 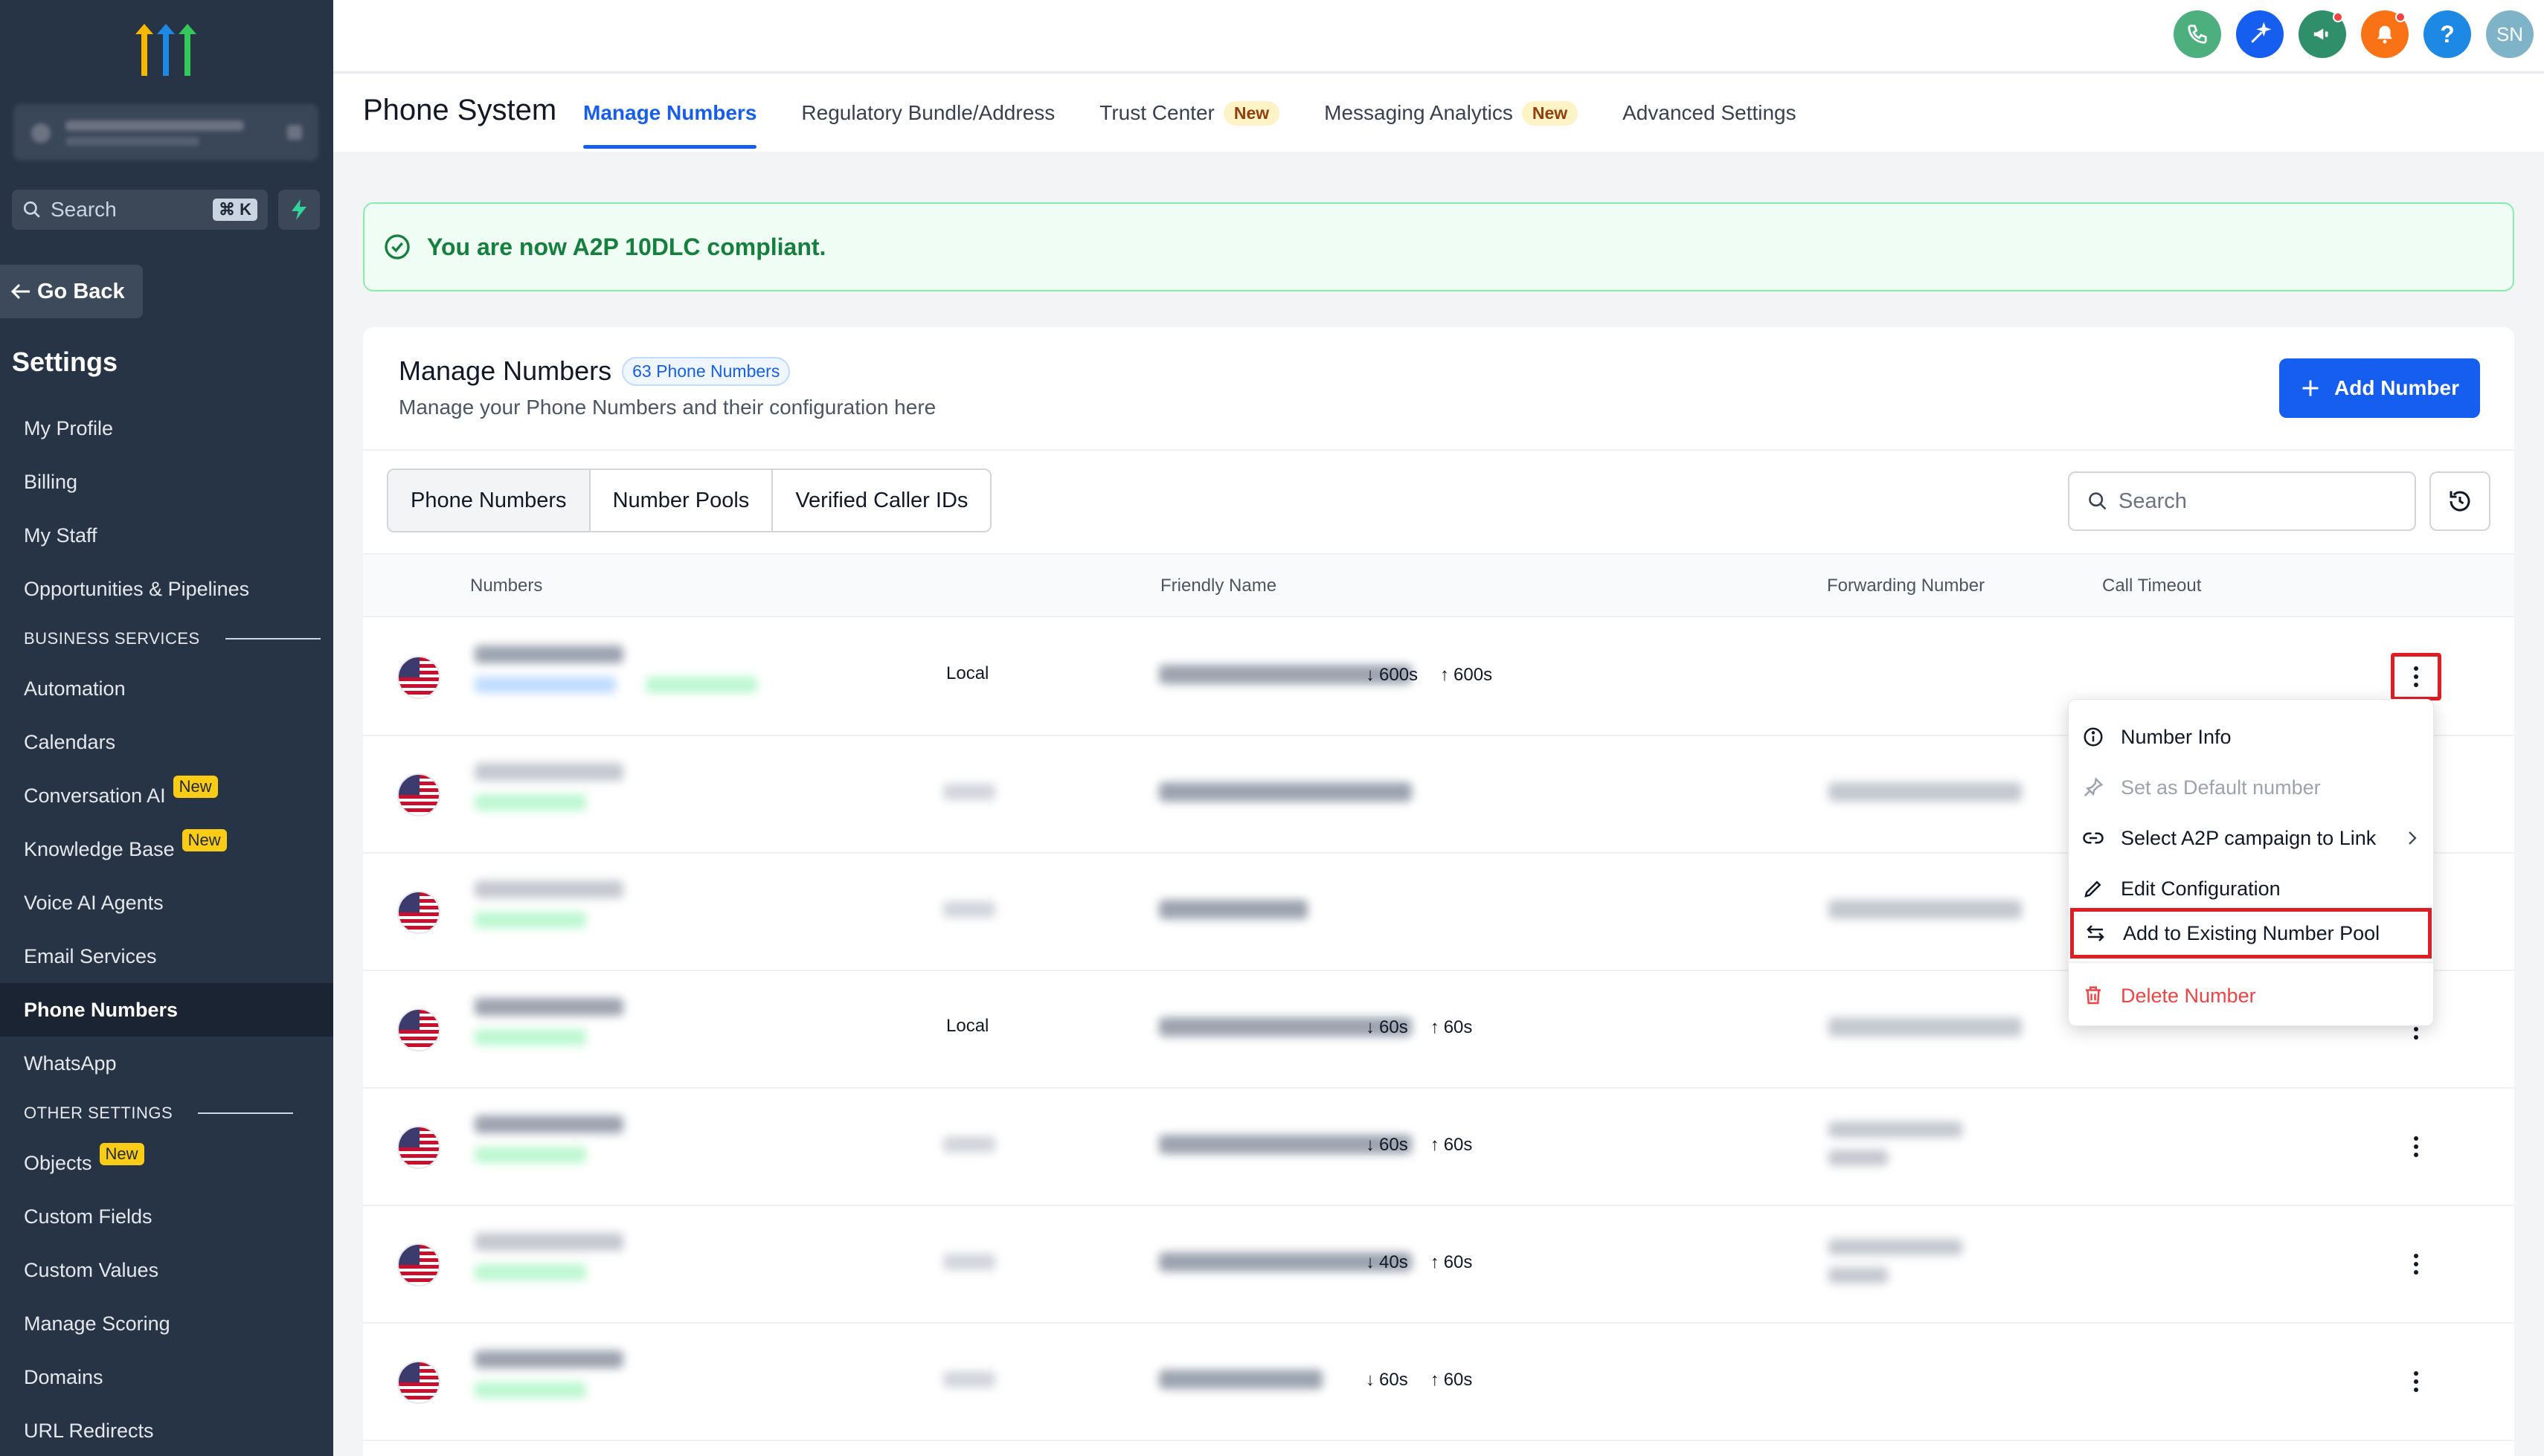 I want to click on announcements-button, so click(x=2322, y=34).